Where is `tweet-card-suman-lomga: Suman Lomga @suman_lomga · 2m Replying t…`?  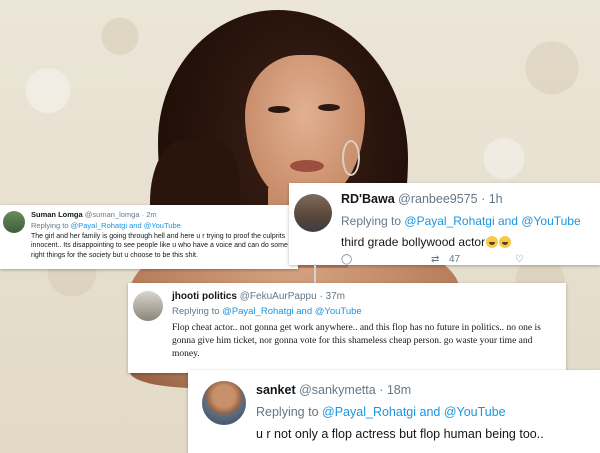
tweet-card-suman-lomga: Suman Lomga @suman_lomga · 2m Replying t… is located at coordinates (149, 237).